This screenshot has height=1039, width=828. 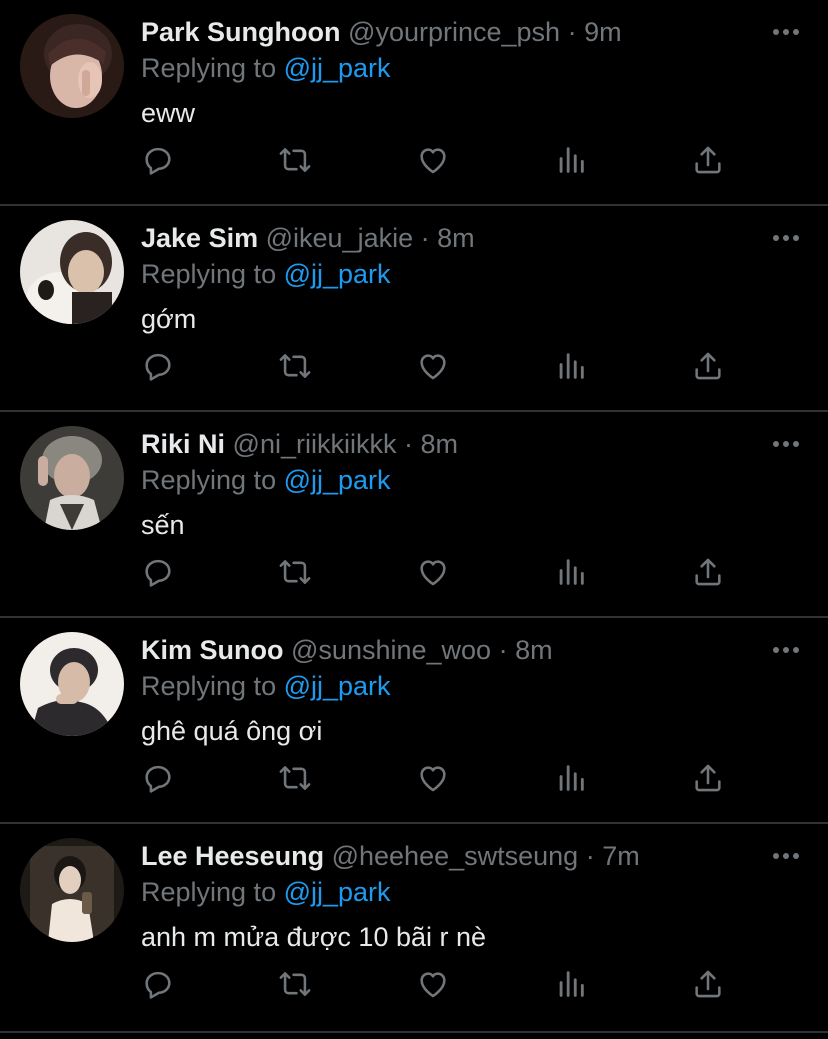 What do you see at coordinates (168, 113) in the screenshot?
I see `tweet-text: eww` at bounding box center [168, 113].